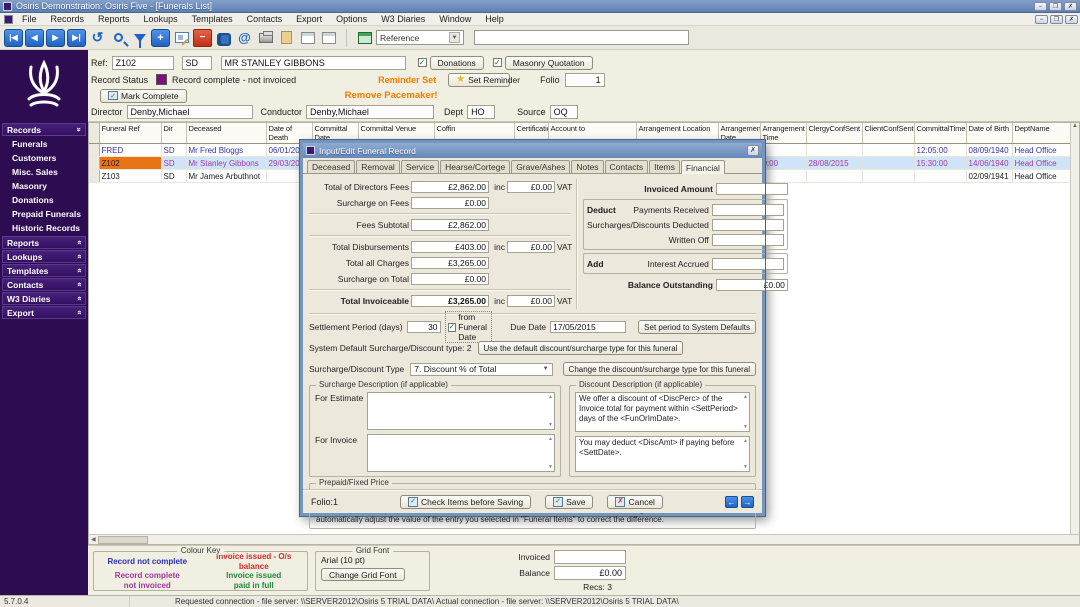 The height and width of the screenshot is (607, 1080). What do you see at coordinates (563, 111) in the screenshot?
I see `source-input` at bounding box center [563, 111].